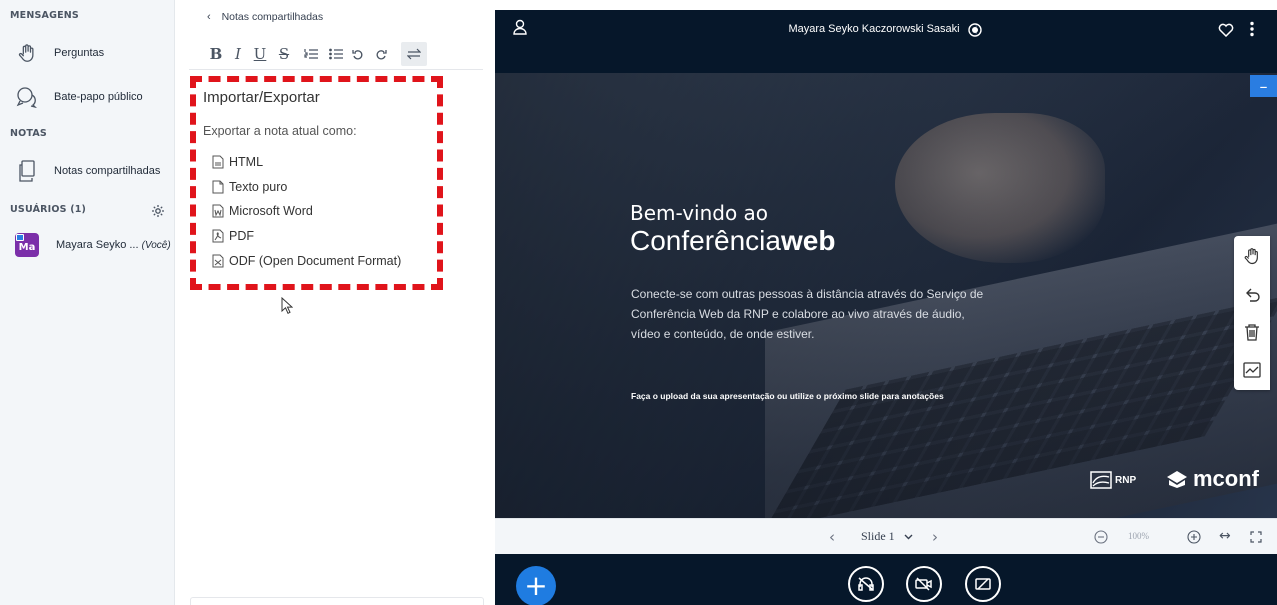 This screenshot has width=1277, height=605. I want to click on avatar-initials: Ma, so click(27, 247).